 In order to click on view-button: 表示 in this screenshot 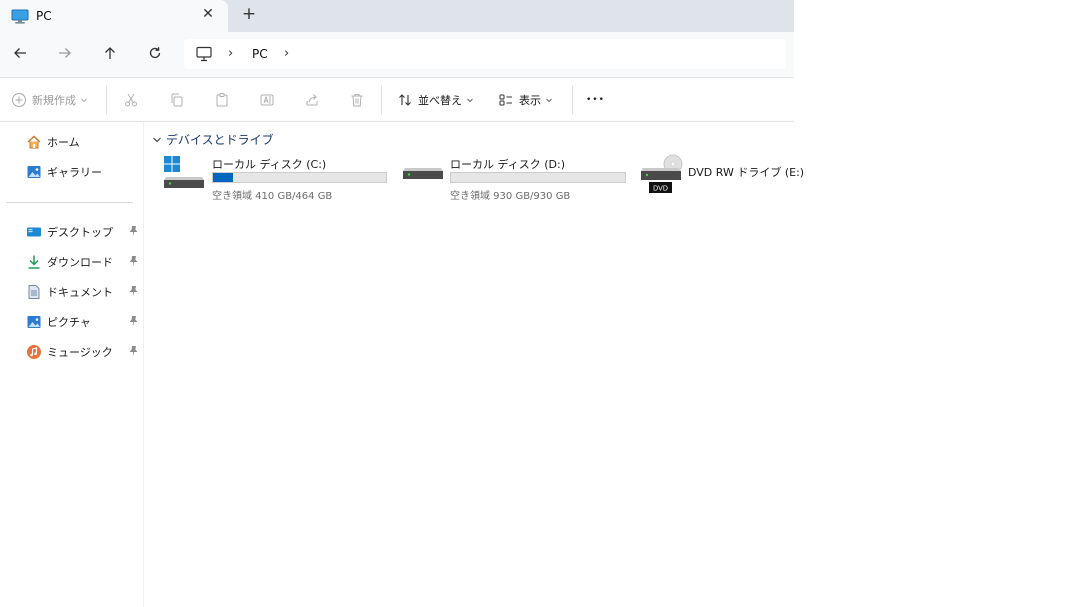, I will do `click(526, 100)`.